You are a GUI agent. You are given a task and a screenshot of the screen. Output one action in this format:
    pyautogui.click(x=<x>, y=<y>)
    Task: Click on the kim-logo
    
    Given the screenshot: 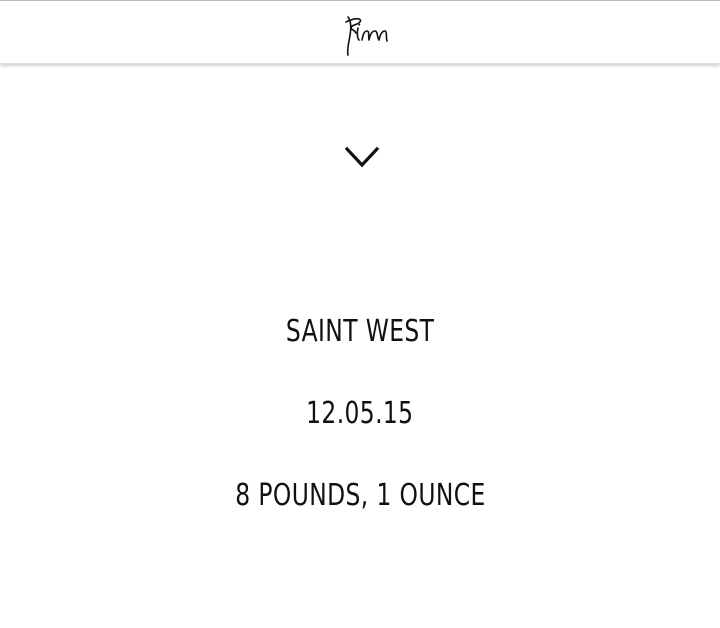 What is the action you would take?
    pyautogui.click(x=362, y=33)
    